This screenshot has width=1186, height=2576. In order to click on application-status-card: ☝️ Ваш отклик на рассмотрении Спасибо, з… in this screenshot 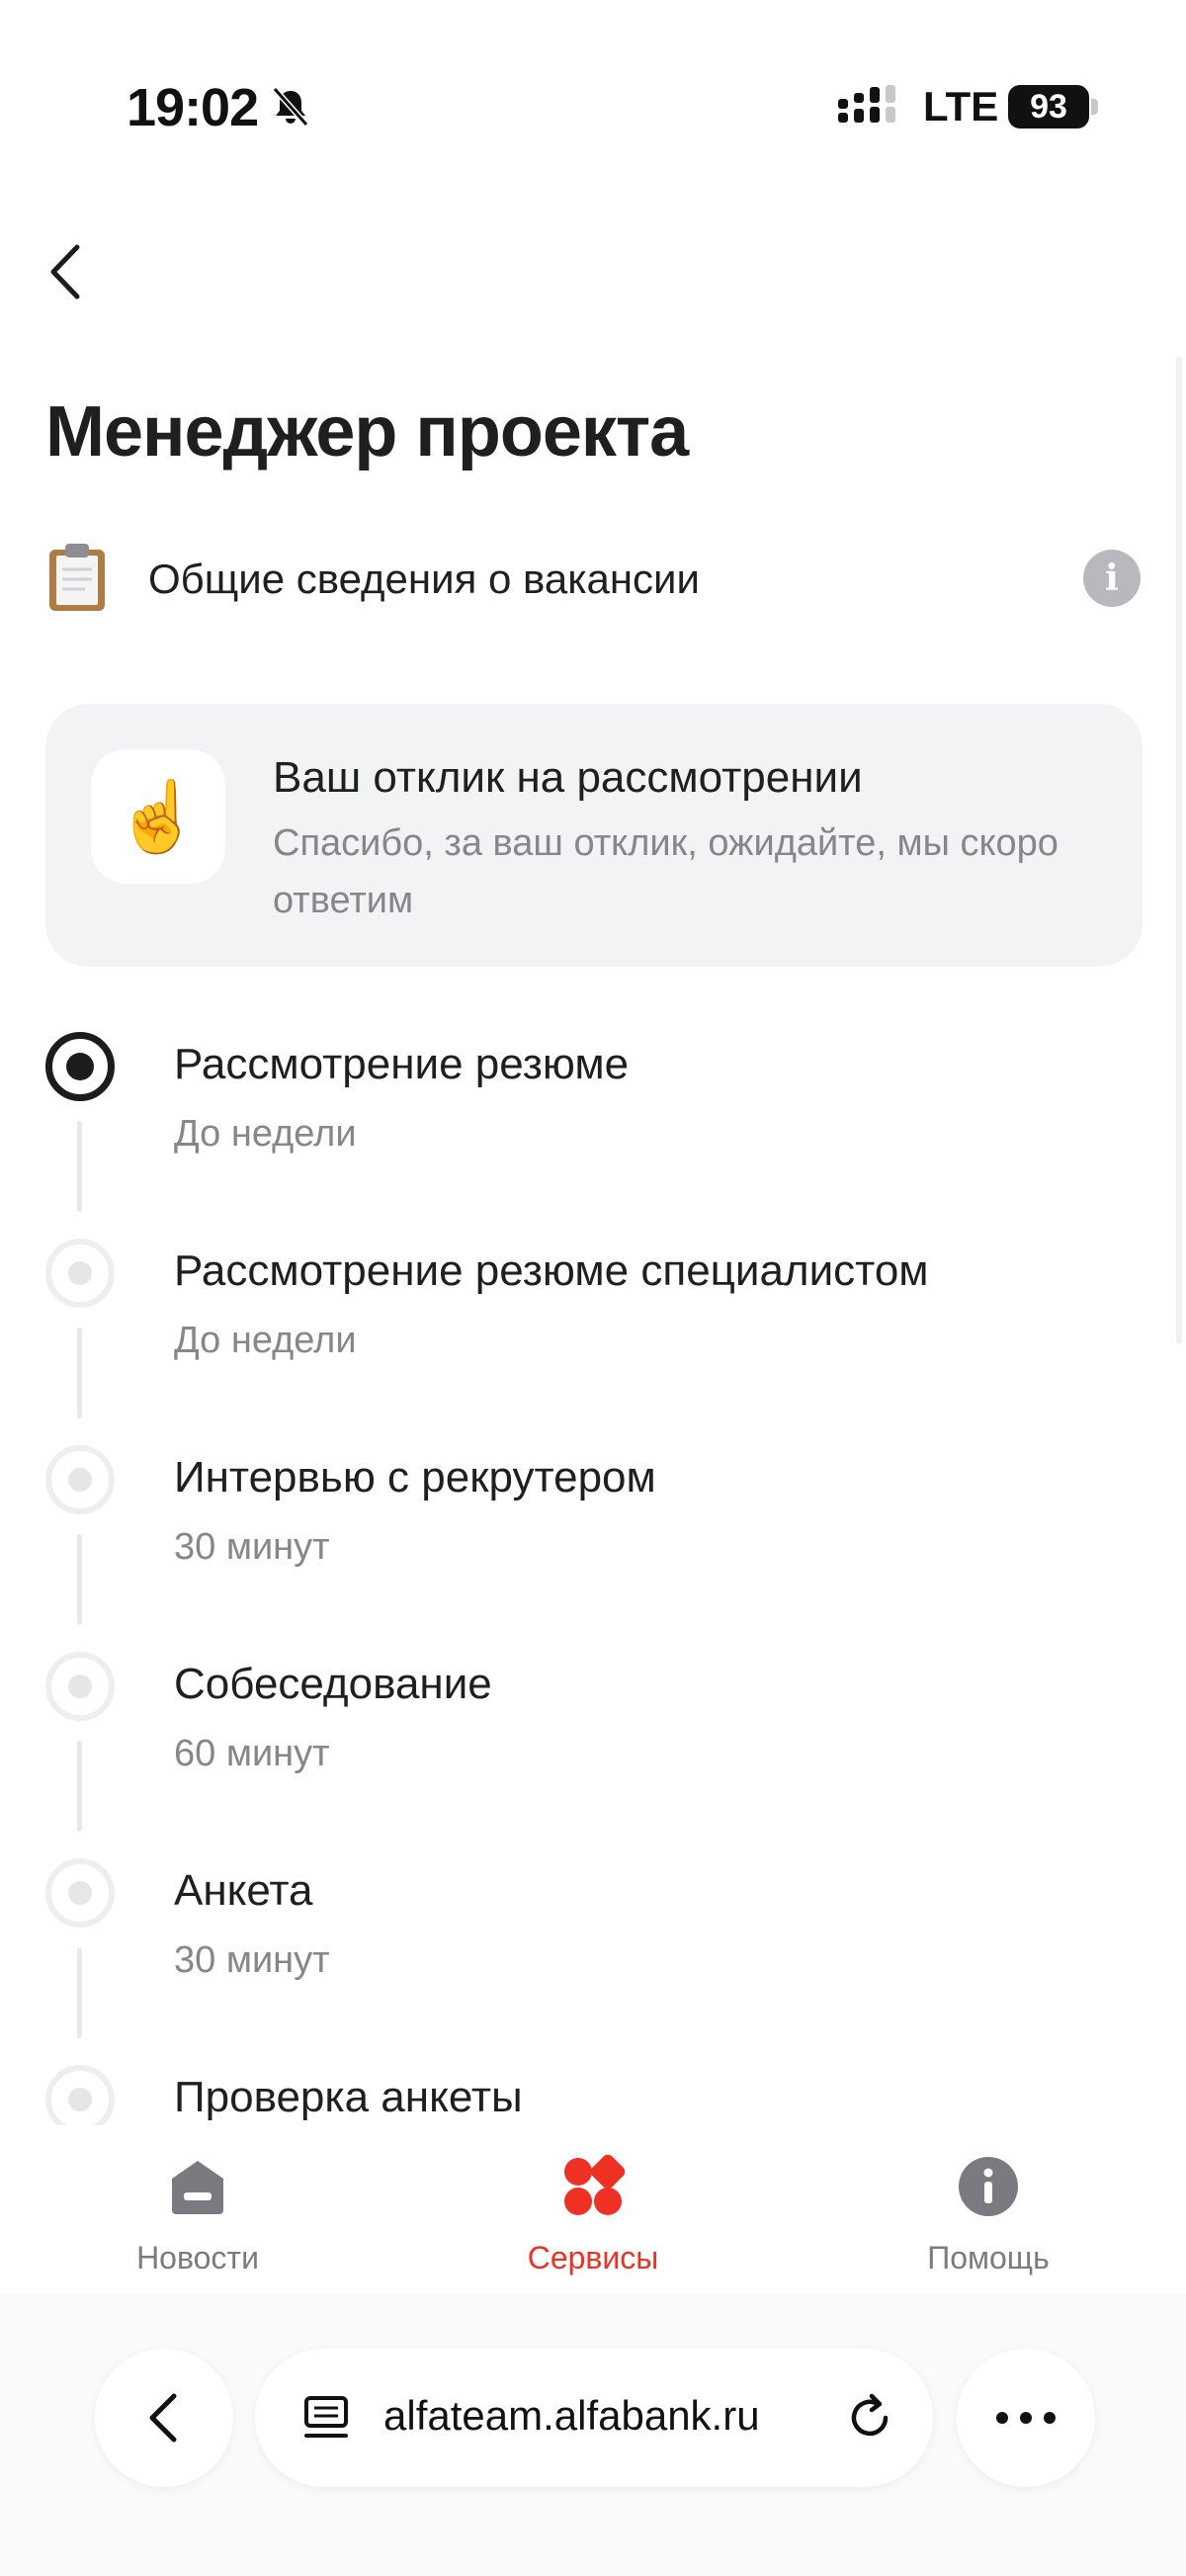, I will do `click(594, 835)`.